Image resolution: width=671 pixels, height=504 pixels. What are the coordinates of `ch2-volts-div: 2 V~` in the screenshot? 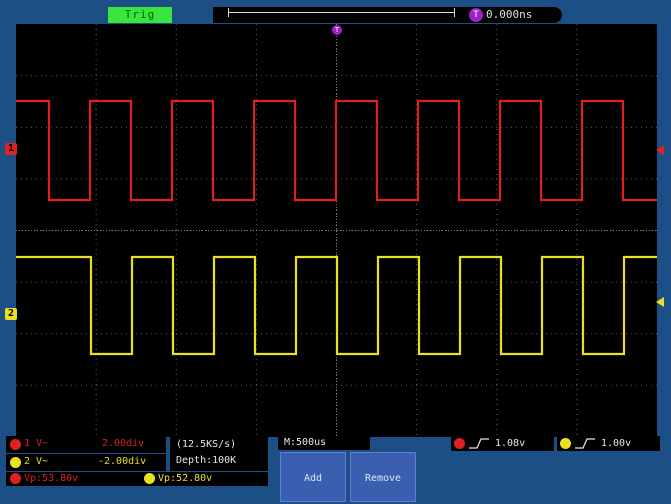 It's located at (36, 461).